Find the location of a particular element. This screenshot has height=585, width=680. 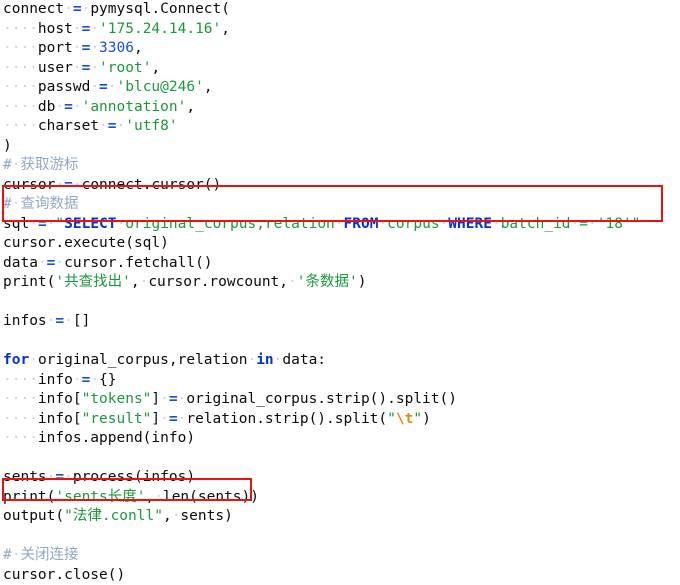

token-comment: 获取游标 is located at coordinates (49, 165).